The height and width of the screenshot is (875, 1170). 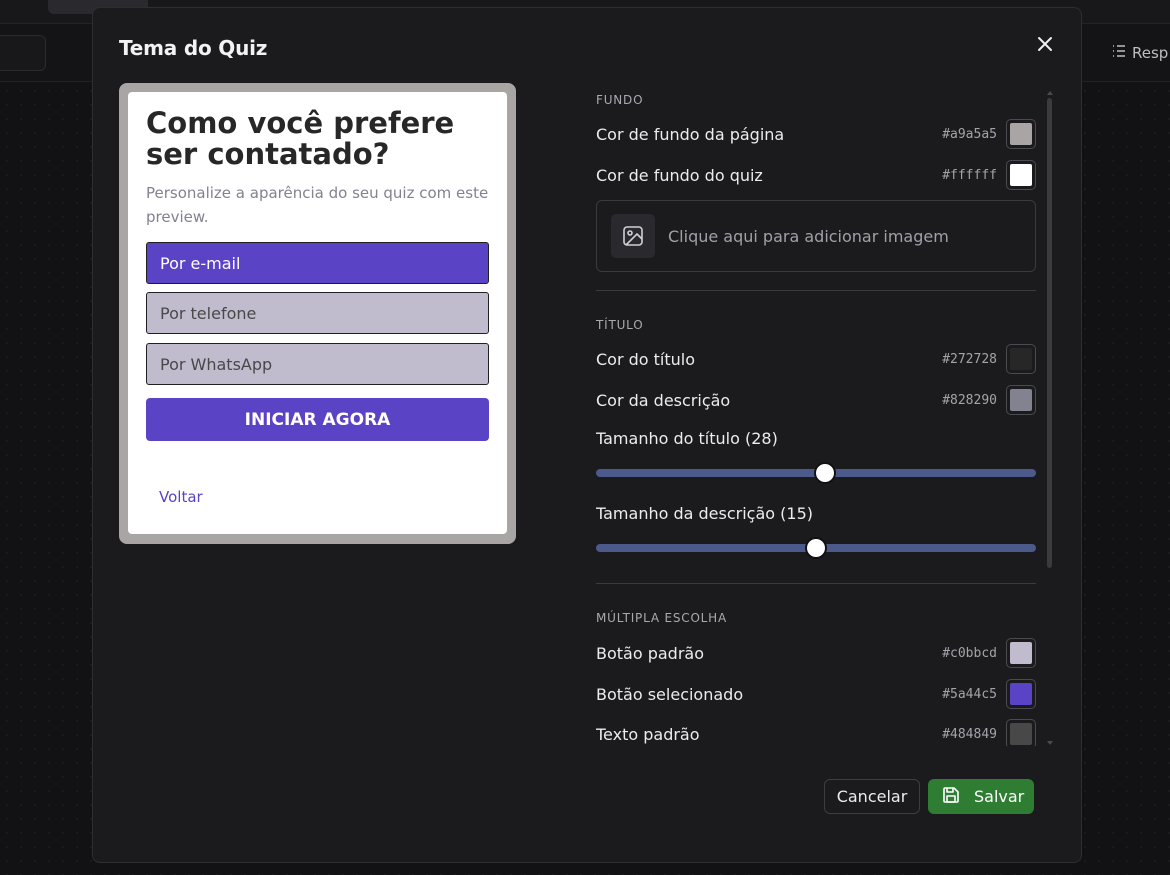 What do you see at coordinates (663, 400) in the screenshot?
I see `desc-color-label: Cor da descrição` at bounding box center [663, 400].